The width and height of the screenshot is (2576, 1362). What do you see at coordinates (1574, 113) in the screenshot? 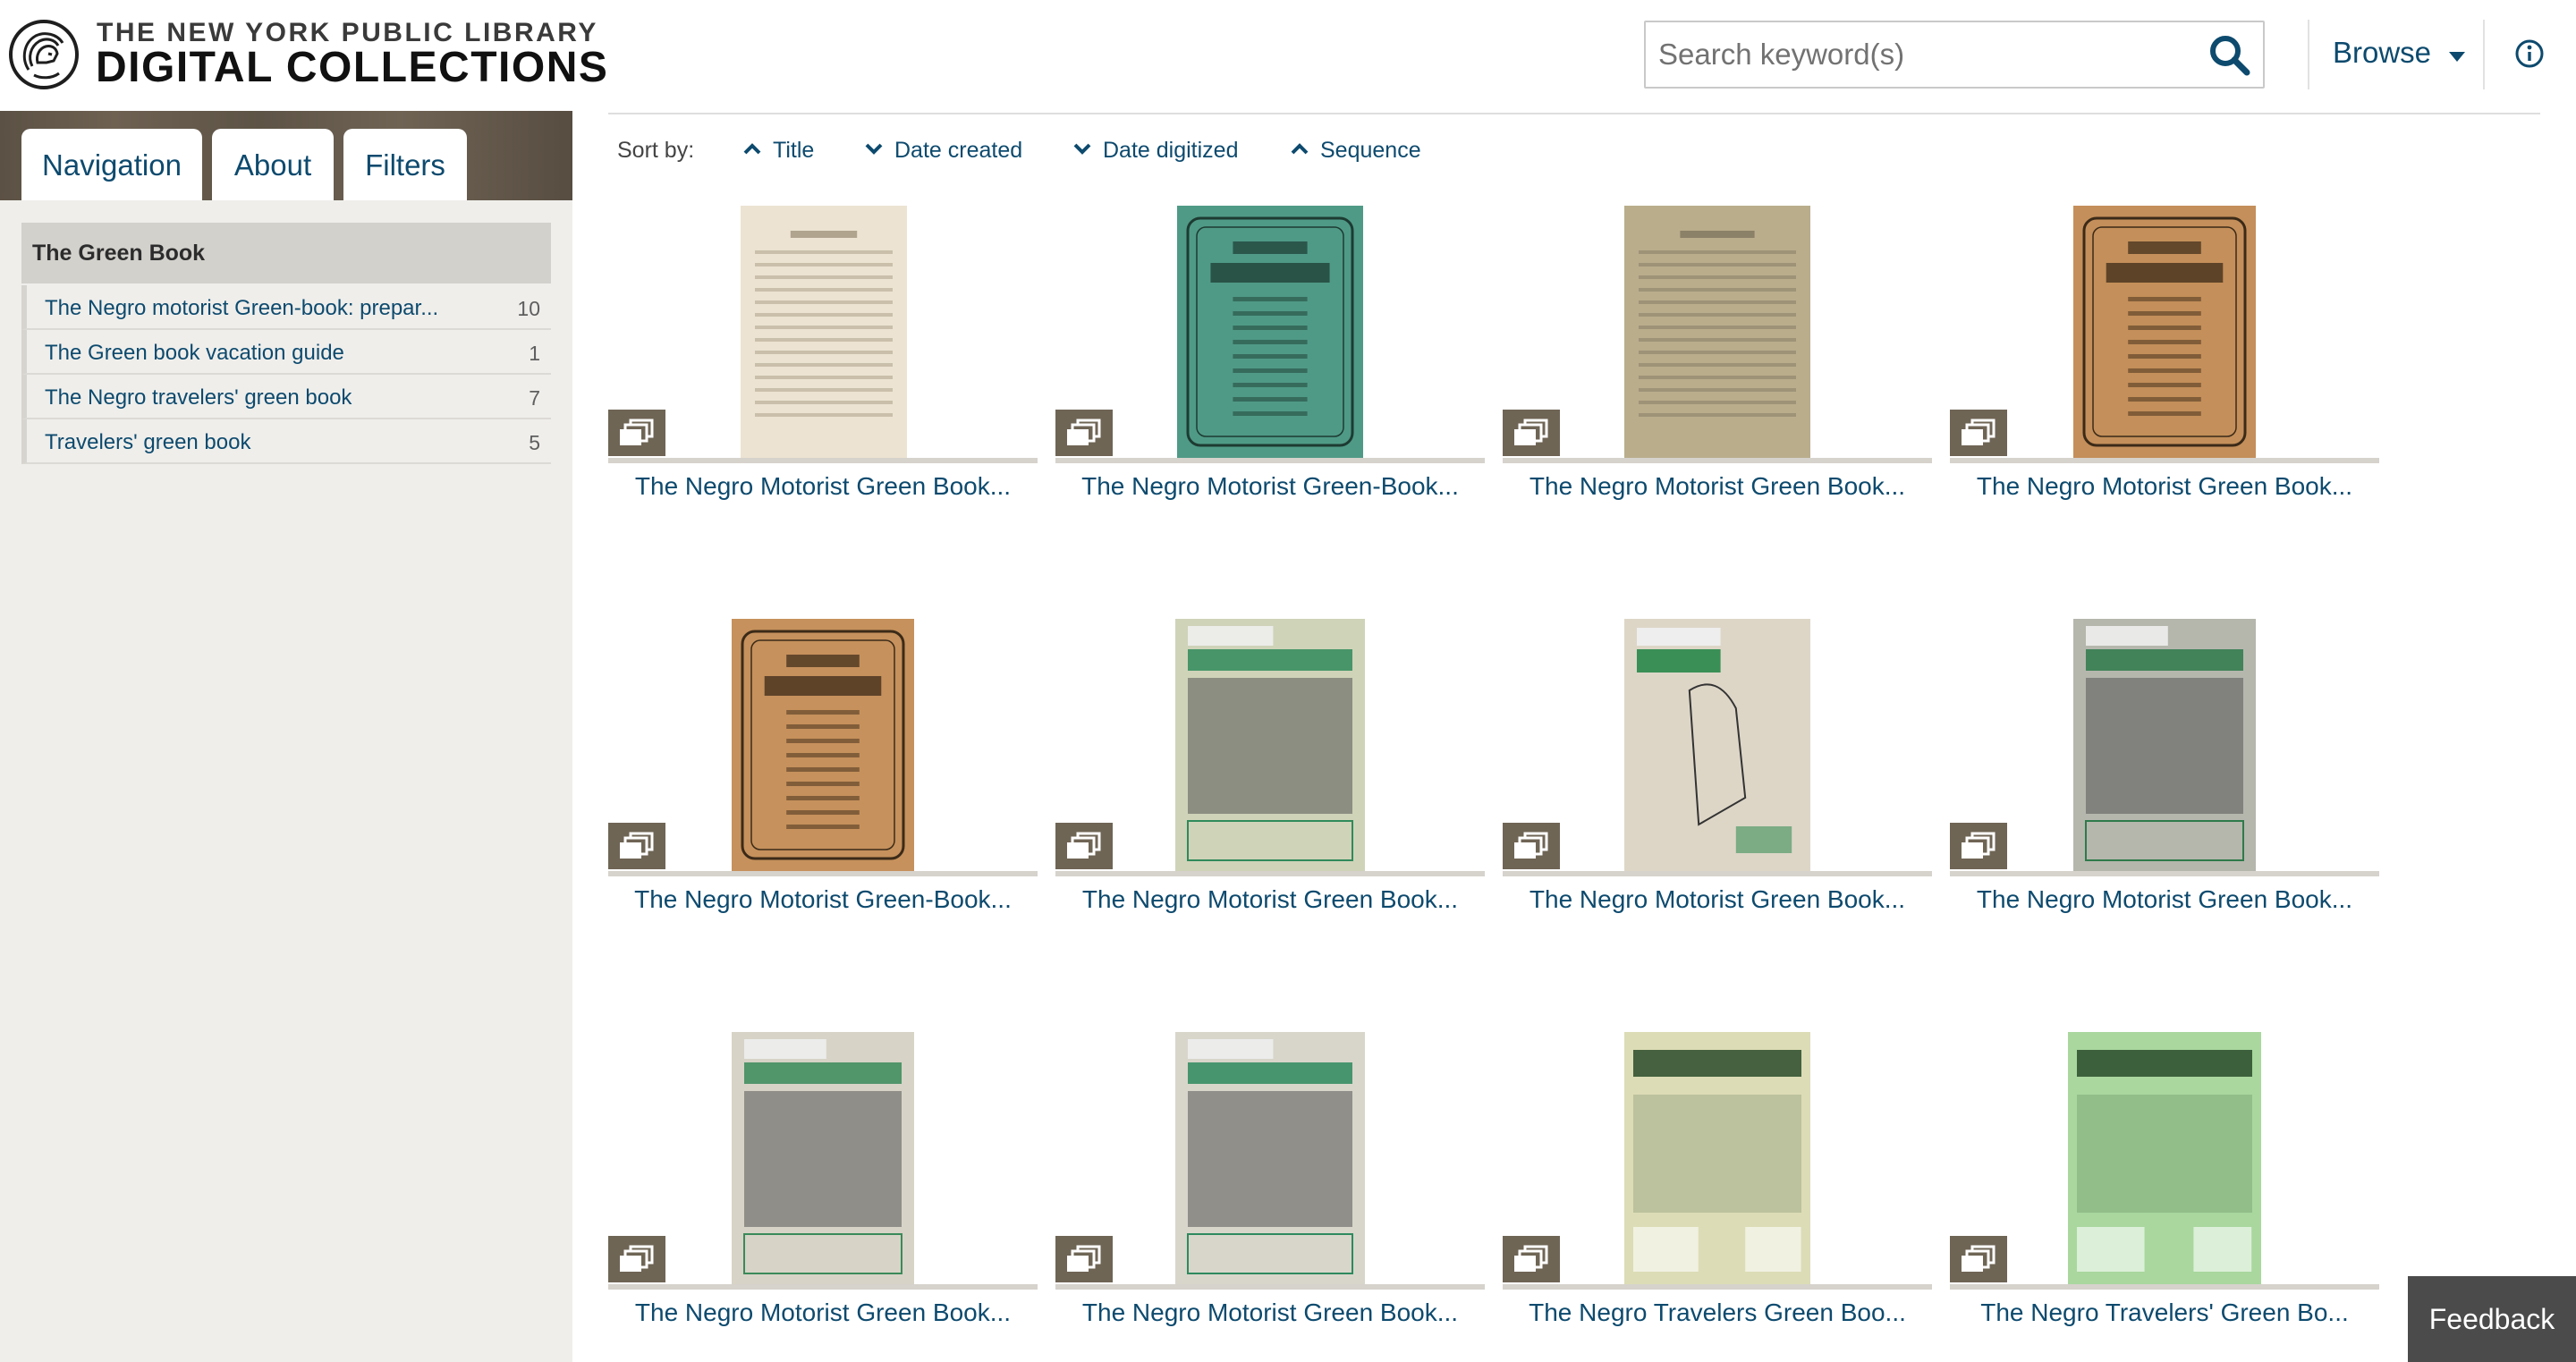
I see `content-divider` at bounding box center [1574, 113].